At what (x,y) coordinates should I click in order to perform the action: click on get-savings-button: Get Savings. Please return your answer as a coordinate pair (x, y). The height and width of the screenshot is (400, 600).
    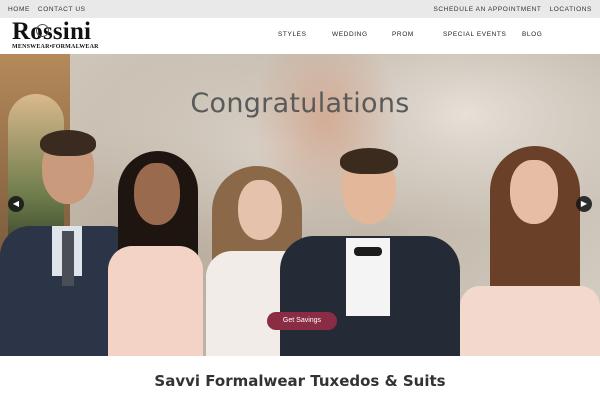
    Looking at the image, I should click on (302, 321).